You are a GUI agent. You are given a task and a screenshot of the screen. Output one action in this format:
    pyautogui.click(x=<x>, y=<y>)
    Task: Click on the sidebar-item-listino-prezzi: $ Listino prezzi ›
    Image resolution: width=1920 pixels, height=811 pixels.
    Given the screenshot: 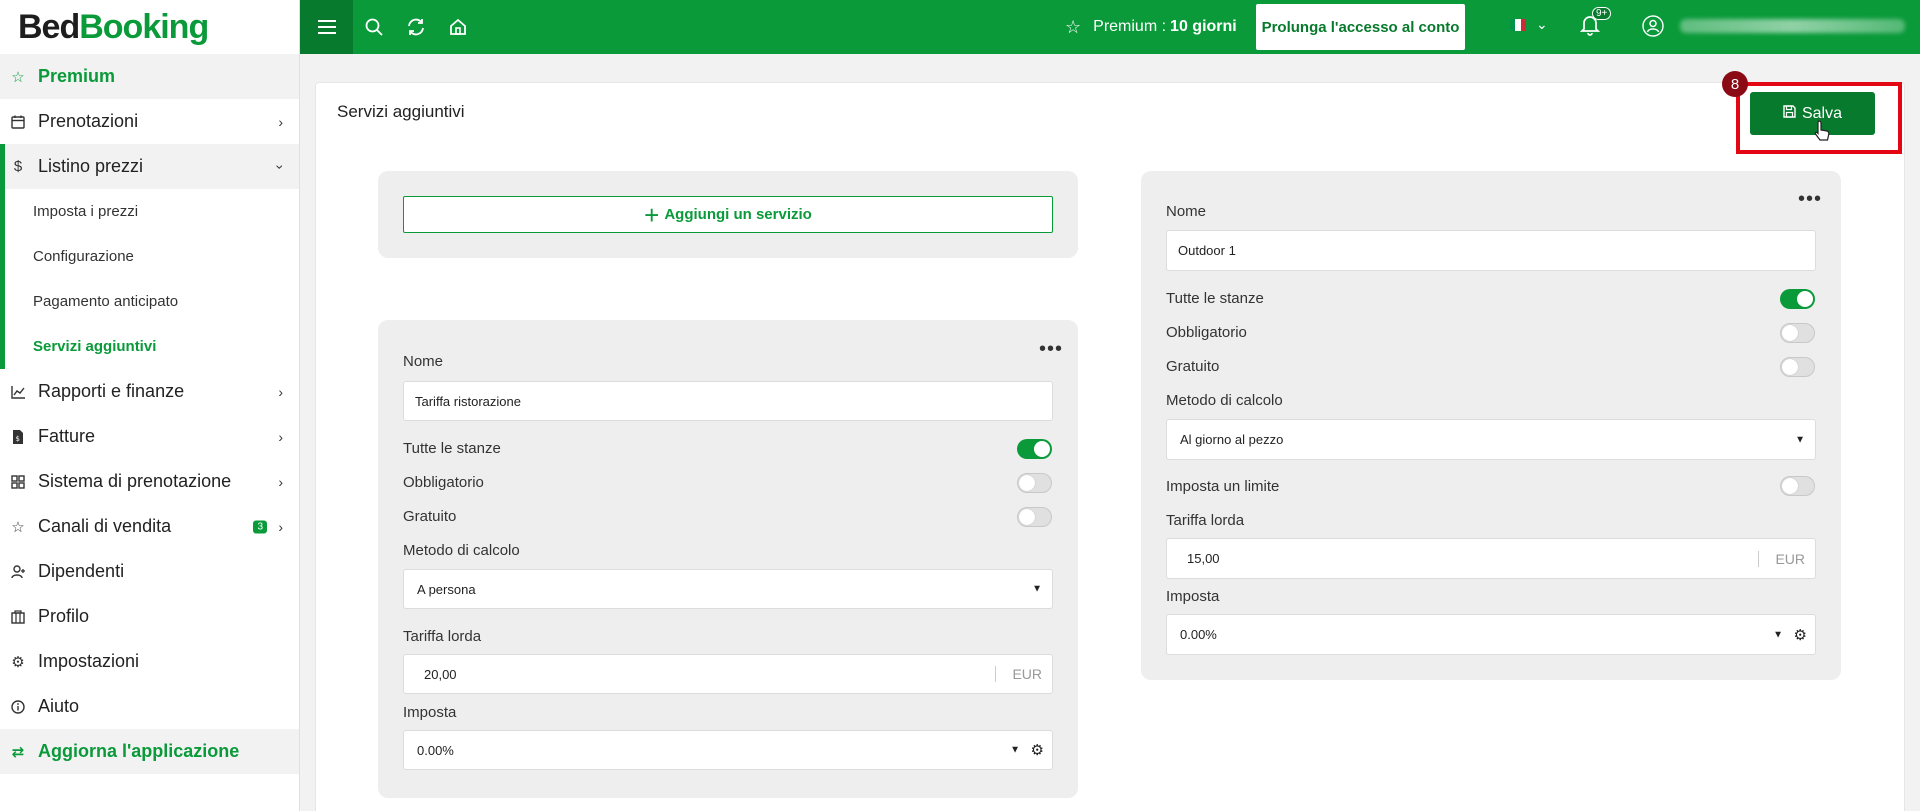 What is the action you would take?
    pyautogui.click(x=149, y=166)
    